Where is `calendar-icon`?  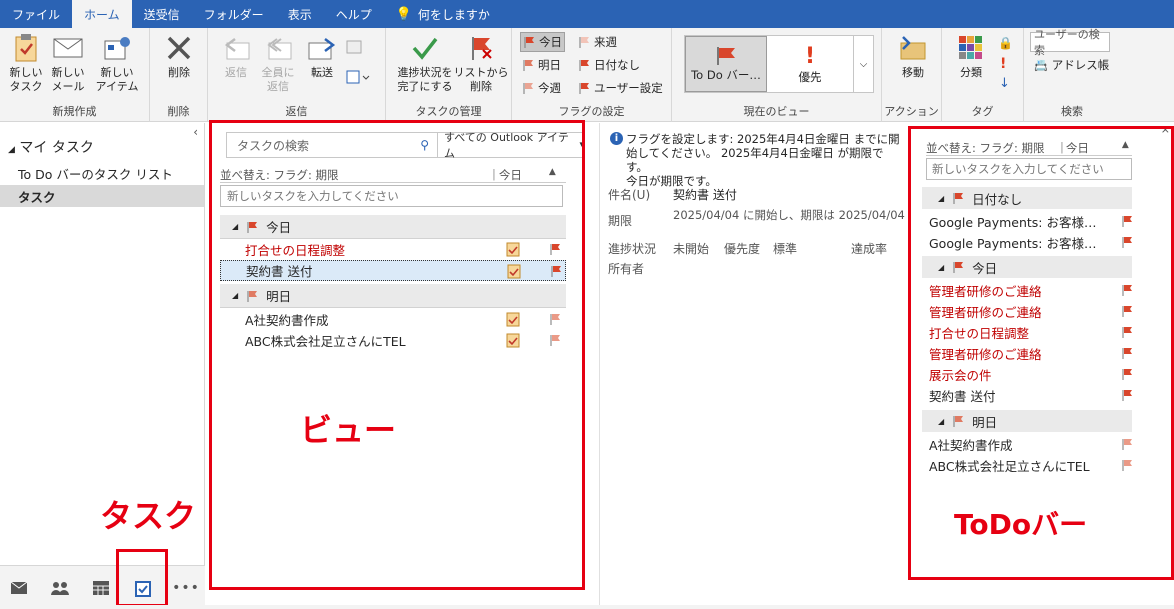 calendar-icon is located at coordinates (101, 588).